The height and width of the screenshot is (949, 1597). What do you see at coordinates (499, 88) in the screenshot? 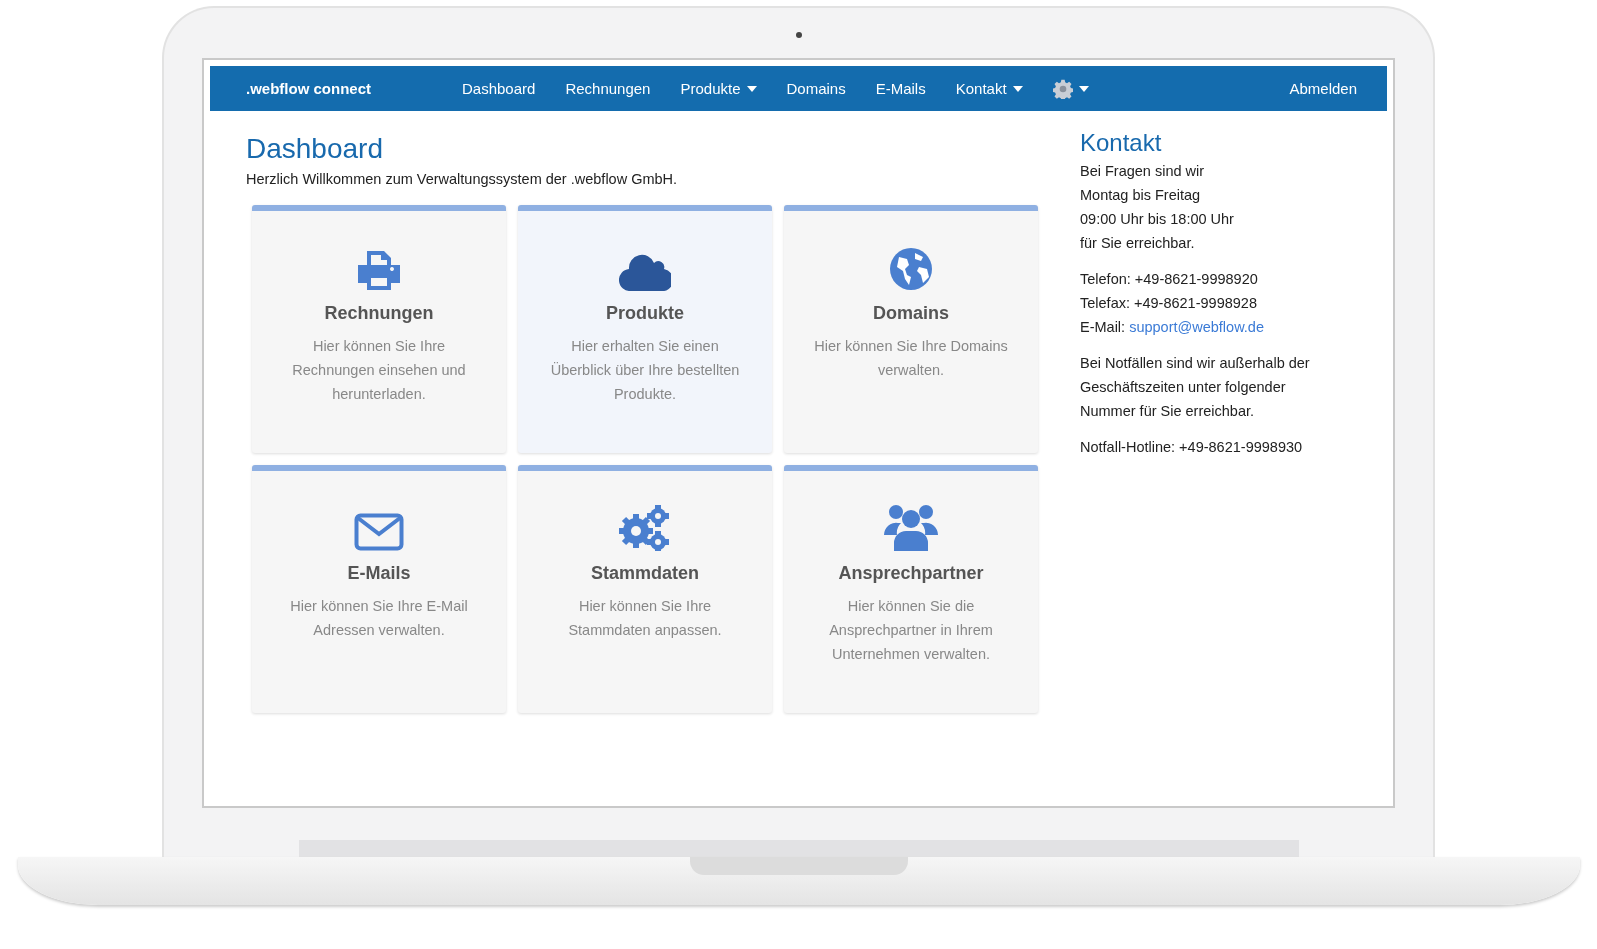
I see `nav-link: Dashboard` at bounding box center [499, 88].